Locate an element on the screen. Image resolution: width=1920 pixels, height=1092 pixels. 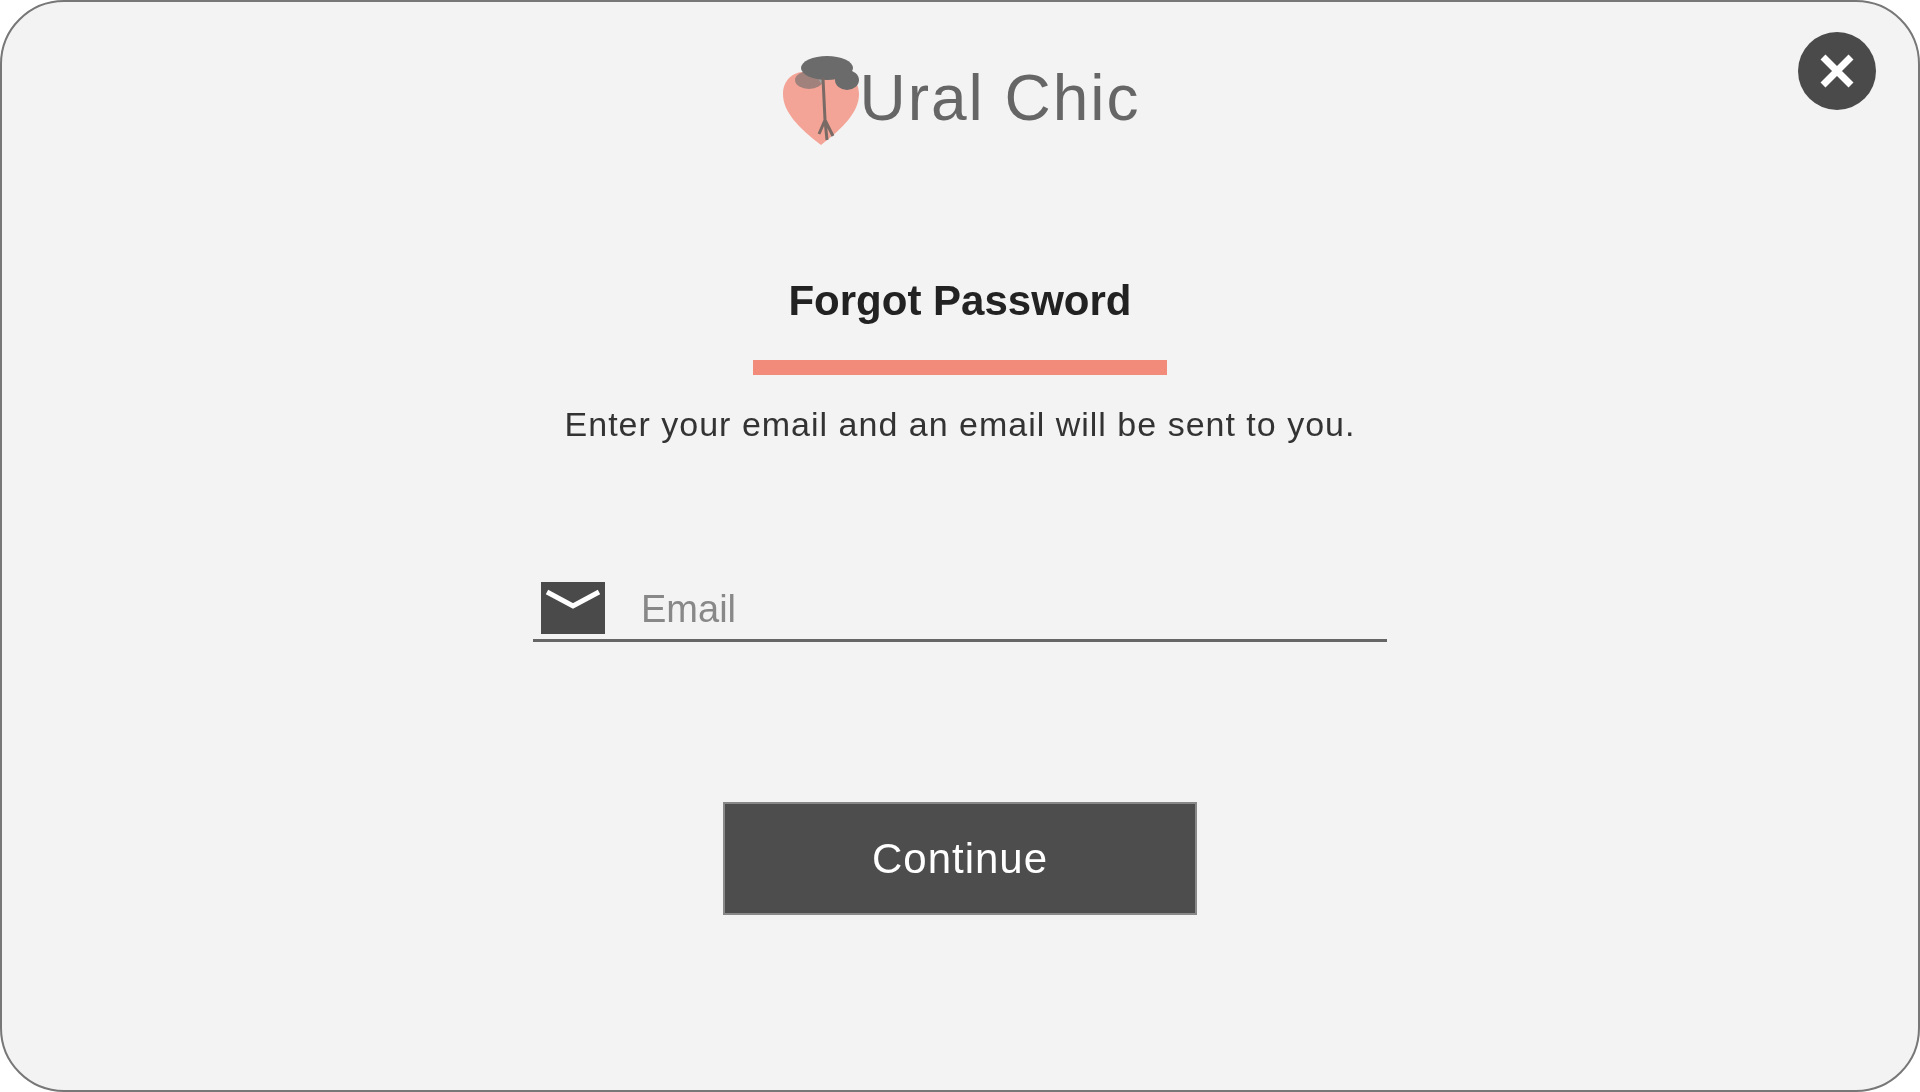
dialog-title: Forgot Password is located at coordinates (960, 301).